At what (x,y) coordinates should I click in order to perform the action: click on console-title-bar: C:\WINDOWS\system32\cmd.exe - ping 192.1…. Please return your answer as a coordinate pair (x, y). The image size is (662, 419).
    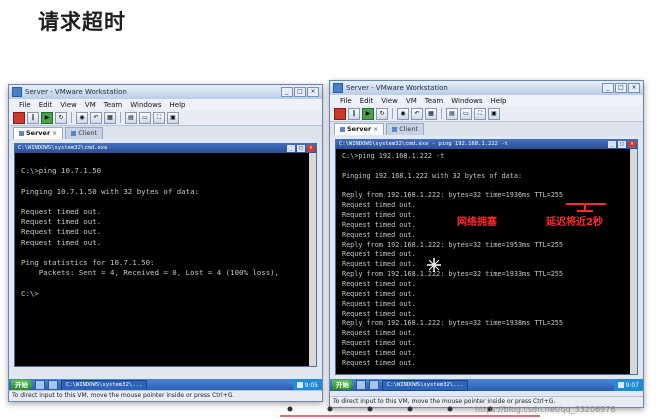
    Looking at the image, I should click on (486, 144).